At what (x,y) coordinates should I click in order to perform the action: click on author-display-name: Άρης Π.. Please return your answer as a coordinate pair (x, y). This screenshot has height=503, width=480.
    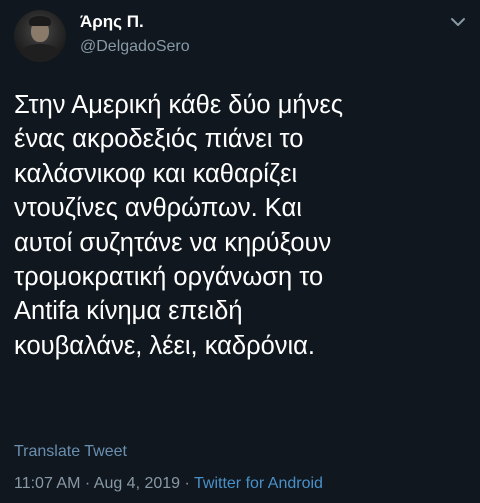
    Looking at the image, I should click on (112, 22).